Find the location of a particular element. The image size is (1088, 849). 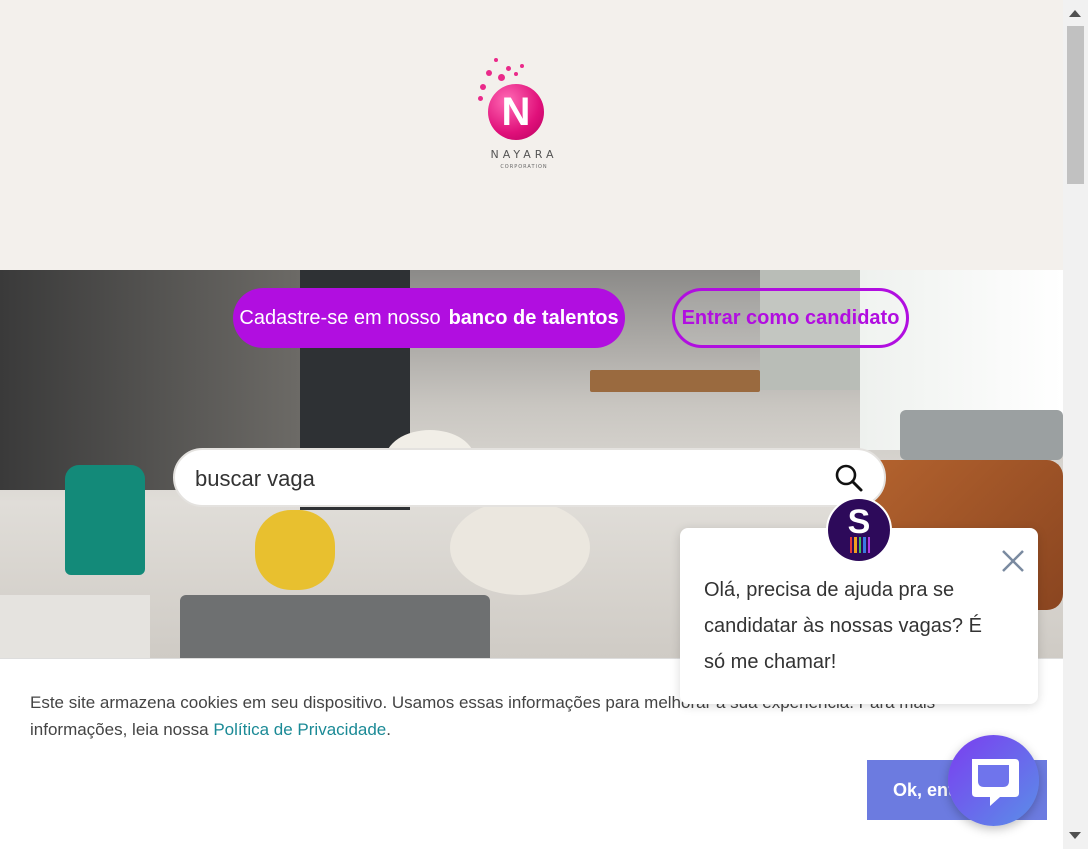

nayara-logo: N NAYARA CORPORATION is located at coordinates (521, 118).